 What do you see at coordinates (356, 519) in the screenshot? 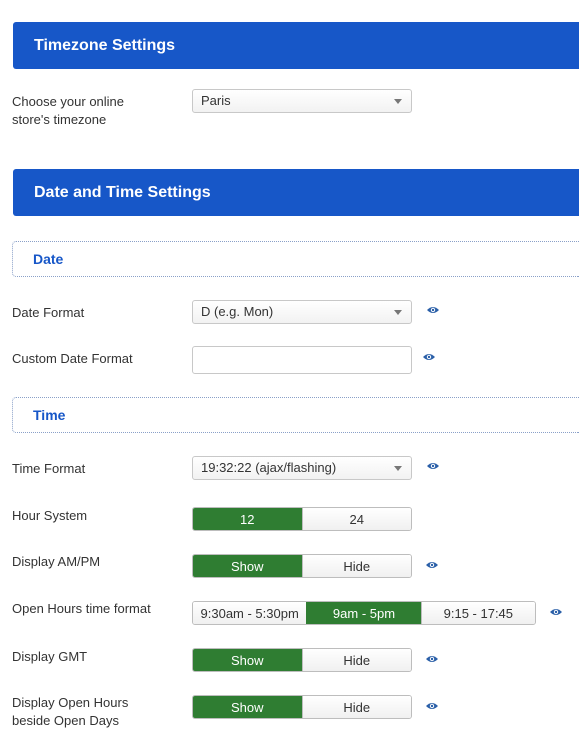
I see `hour-system-option-24: 24` at bounding box center [356, 519].